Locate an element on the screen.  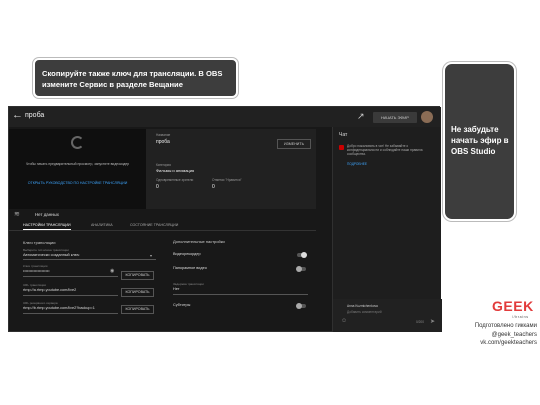
title-value: проба is located at coordinates (163, 142).